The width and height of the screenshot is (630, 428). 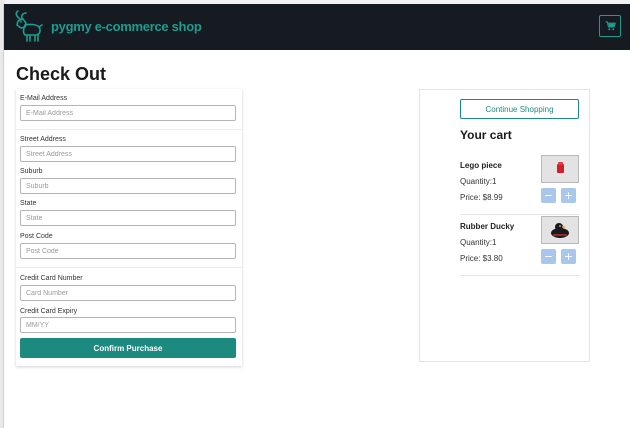 I want to click on lego-piece-image, so click(x=560, y=169).